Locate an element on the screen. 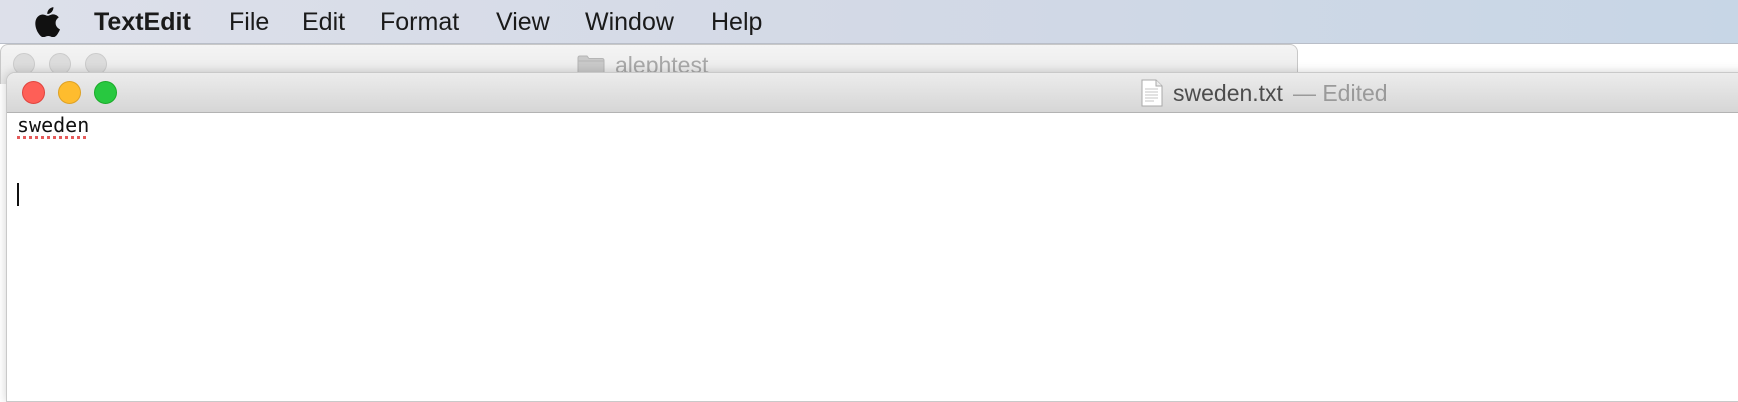 Image resolution: width=1738 pixels, height=402 pixels. menu-file: File is located at coordinates (249, 22).